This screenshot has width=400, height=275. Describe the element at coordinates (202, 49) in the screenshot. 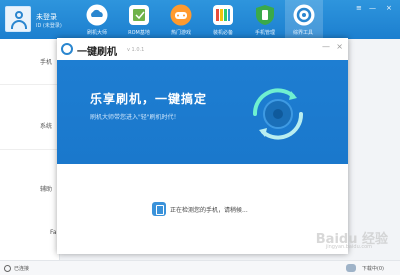

I see `dialog-titlebar: 一键刷机 v 1.0.1 — ×` at that location.